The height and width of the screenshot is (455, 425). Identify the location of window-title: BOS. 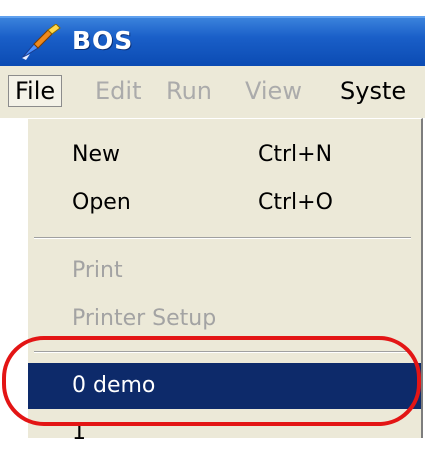
(103, 40).